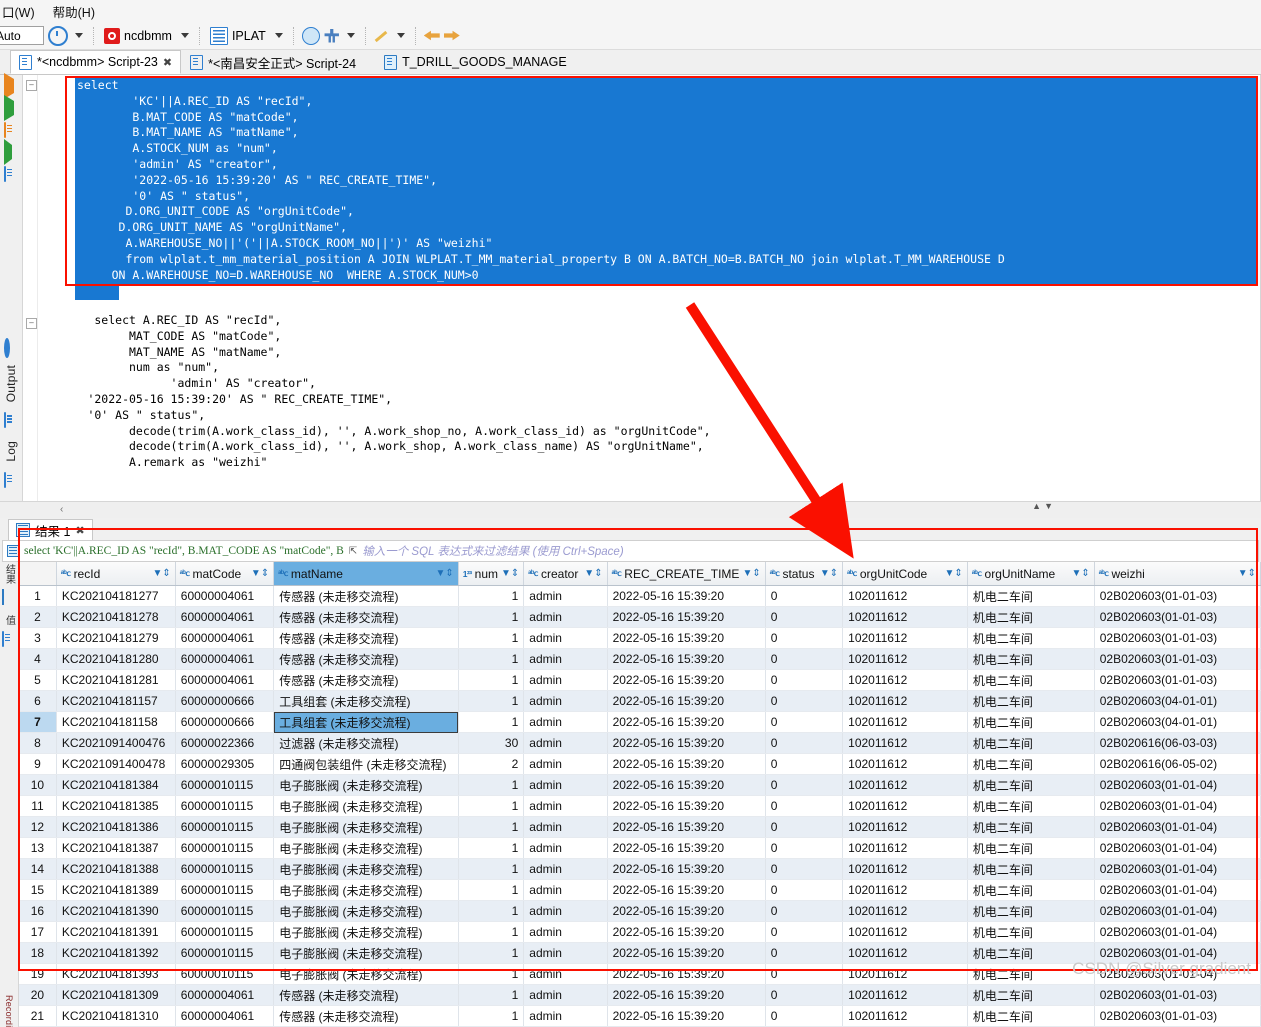  What do you see at coordinates (115, 574) in the screenshot?
I see `column-header-recId: ᵃᵇ𝖼recId▼⇕` at bounding box center [115, 574].